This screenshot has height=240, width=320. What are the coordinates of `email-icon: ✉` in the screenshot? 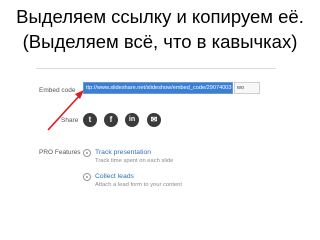 It's located at (154, 120).